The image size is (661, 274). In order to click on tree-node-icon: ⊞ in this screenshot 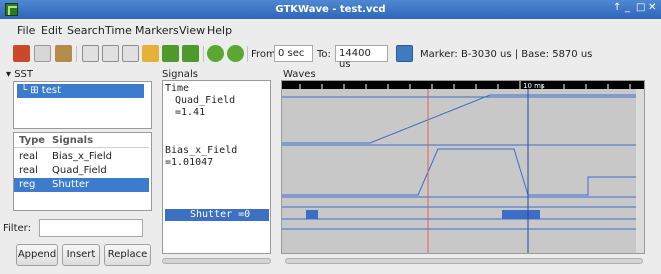, I will do `click(34, 90)`.